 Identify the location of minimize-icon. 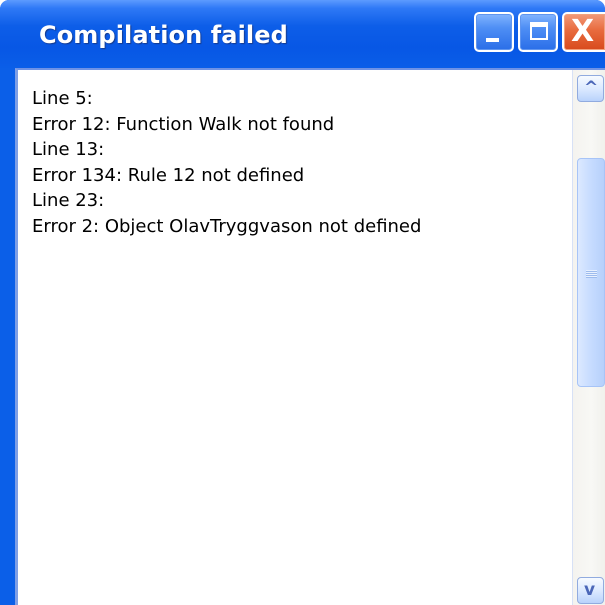
(492, 40).